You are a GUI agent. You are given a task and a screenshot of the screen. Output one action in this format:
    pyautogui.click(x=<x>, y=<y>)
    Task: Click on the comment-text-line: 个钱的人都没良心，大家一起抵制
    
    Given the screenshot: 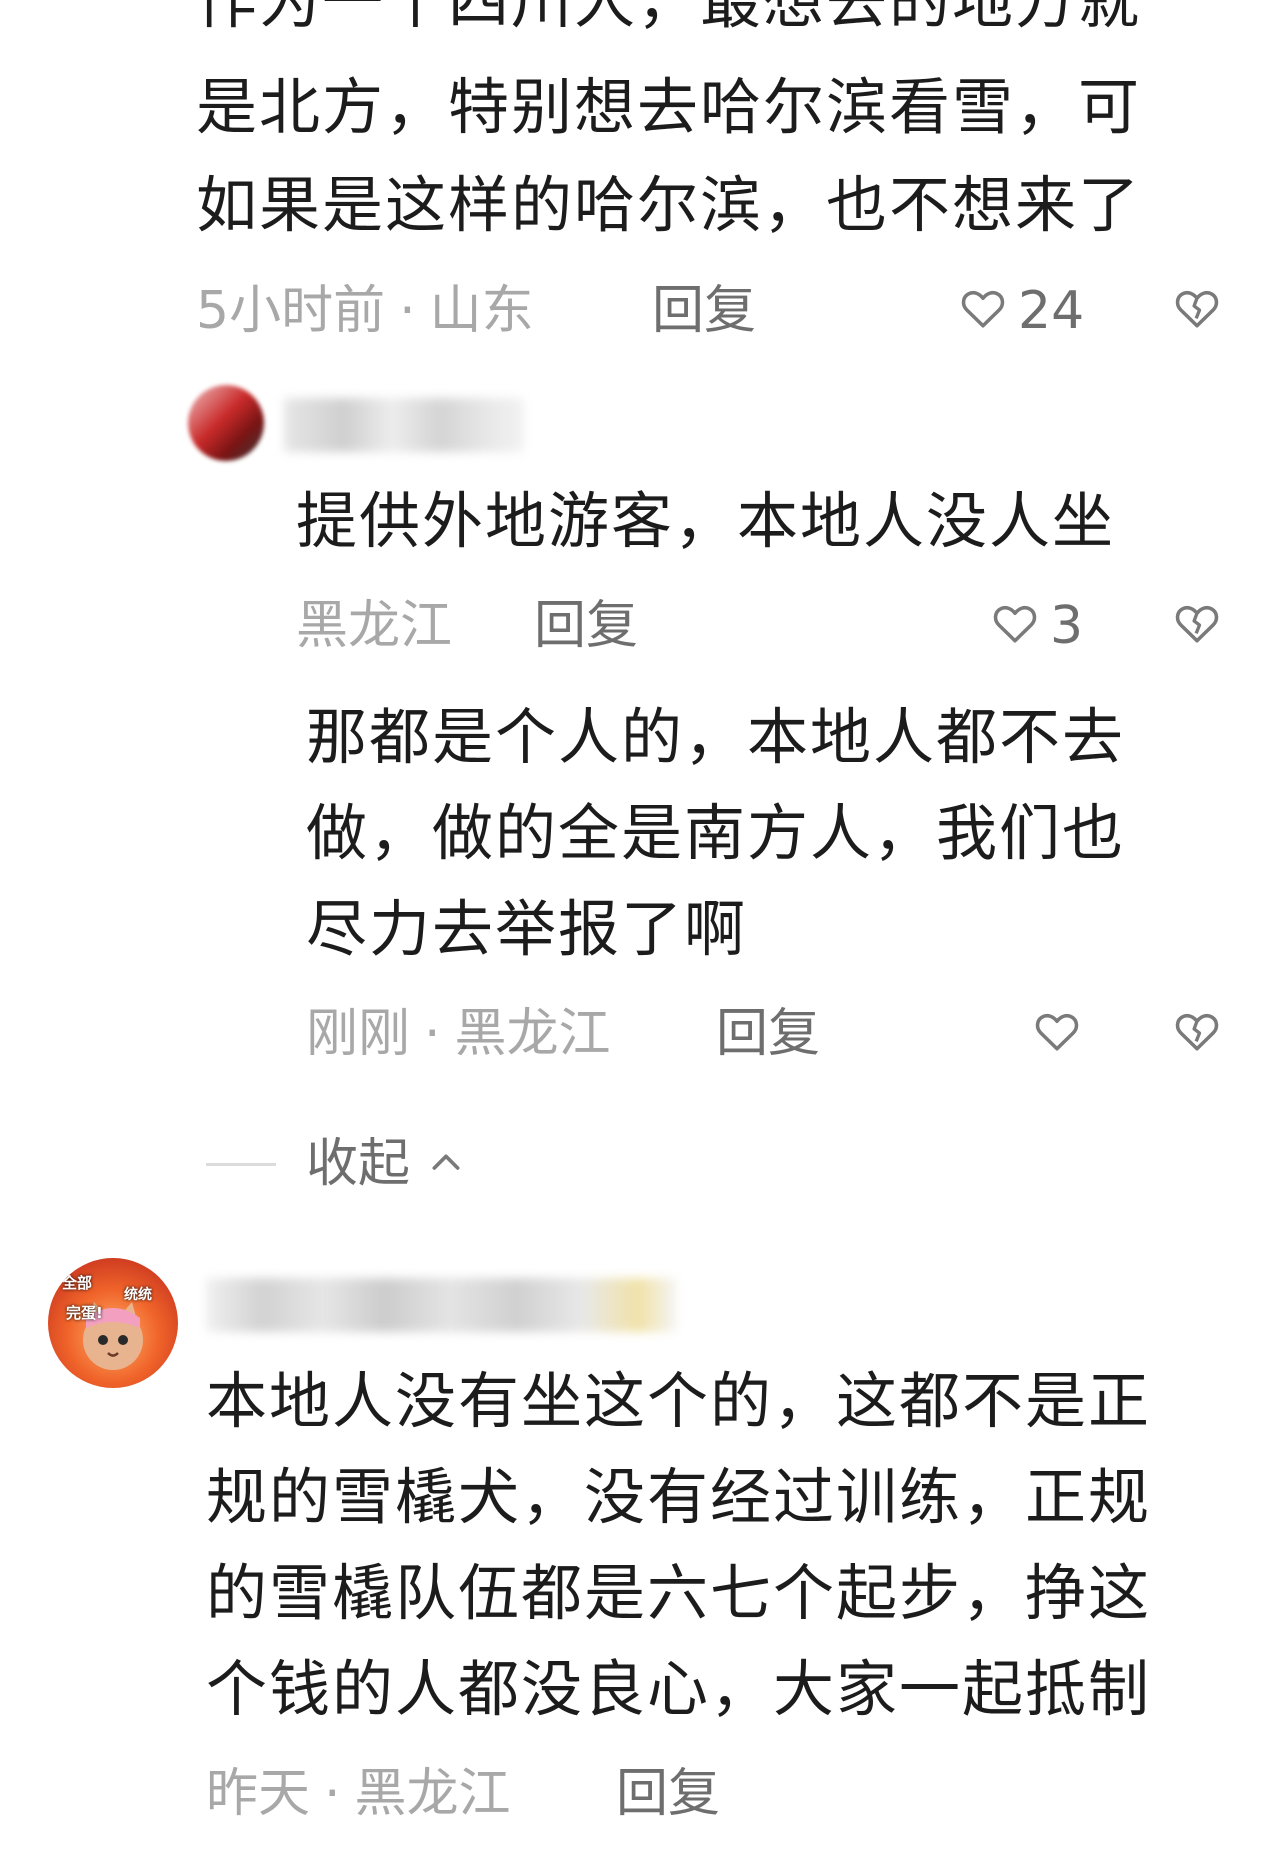 What is the action you would take?
    pyautogui.click(x=679, y=1689)
    